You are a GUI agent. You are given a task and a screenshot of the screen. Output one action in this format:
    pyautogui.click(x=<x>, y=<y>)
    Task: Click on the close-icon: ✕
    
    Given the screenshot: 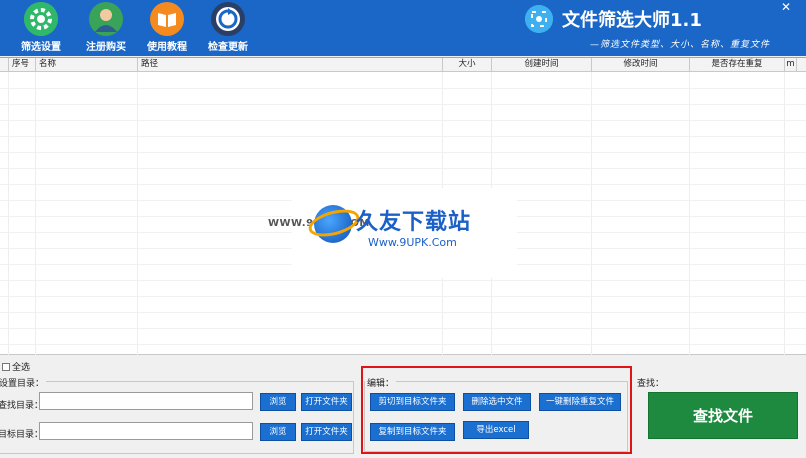 What is the action you would take?
    pyautogui.click(x=786, y=7)
    